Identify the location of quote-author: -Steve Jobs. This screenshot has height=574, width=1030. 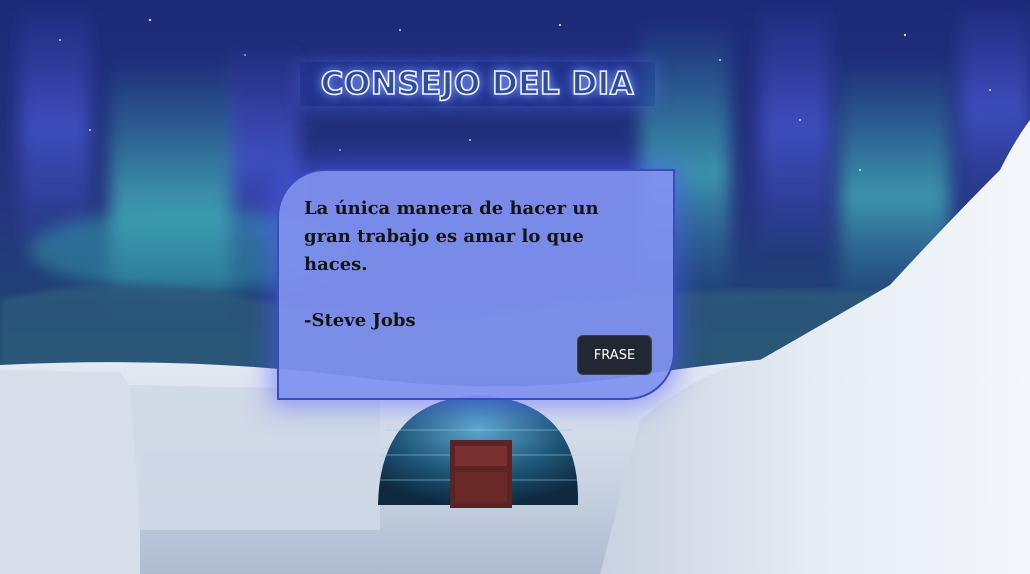
(360, 320).